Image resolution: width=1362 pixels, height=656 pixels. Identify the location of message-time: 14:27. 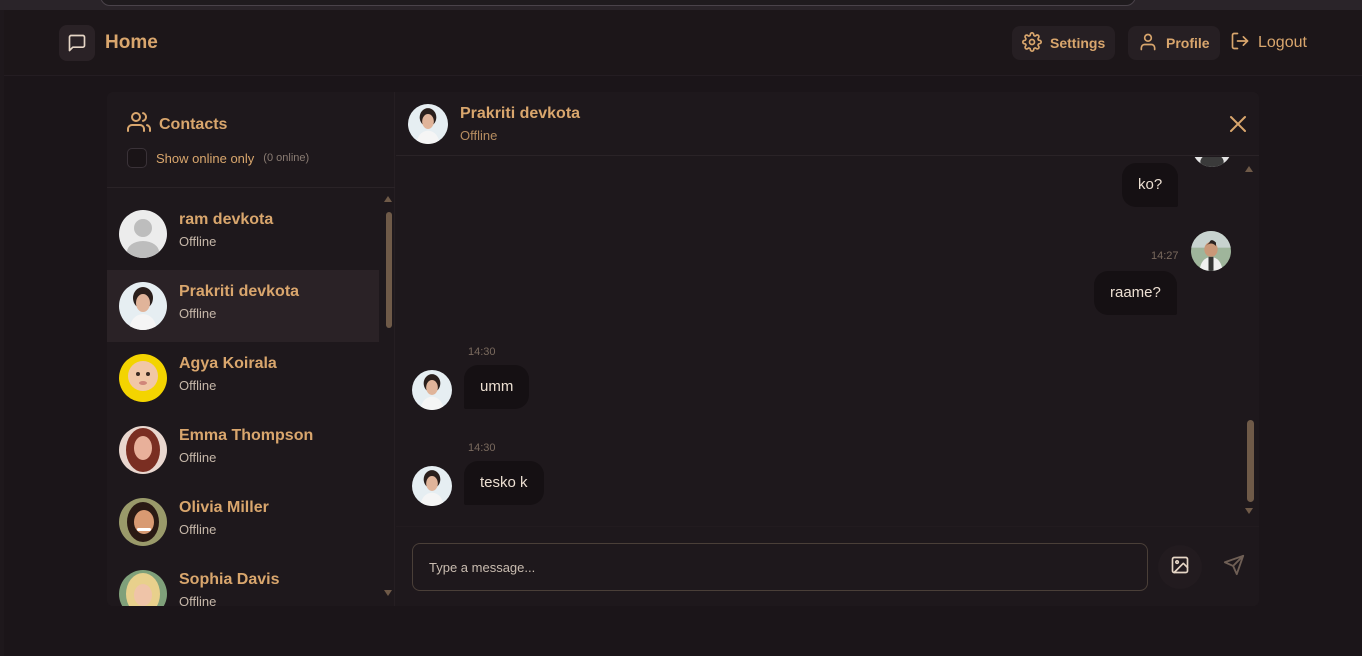
(1165, 256).